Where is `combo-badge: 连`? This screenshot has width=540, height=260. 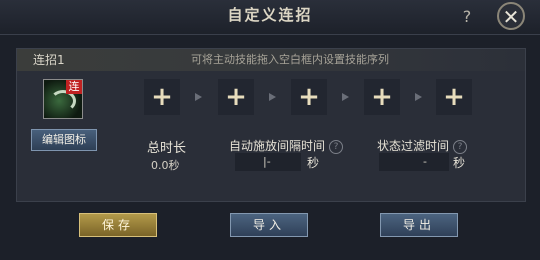
combo-badge: 连 is located at coordinates (74, 87).